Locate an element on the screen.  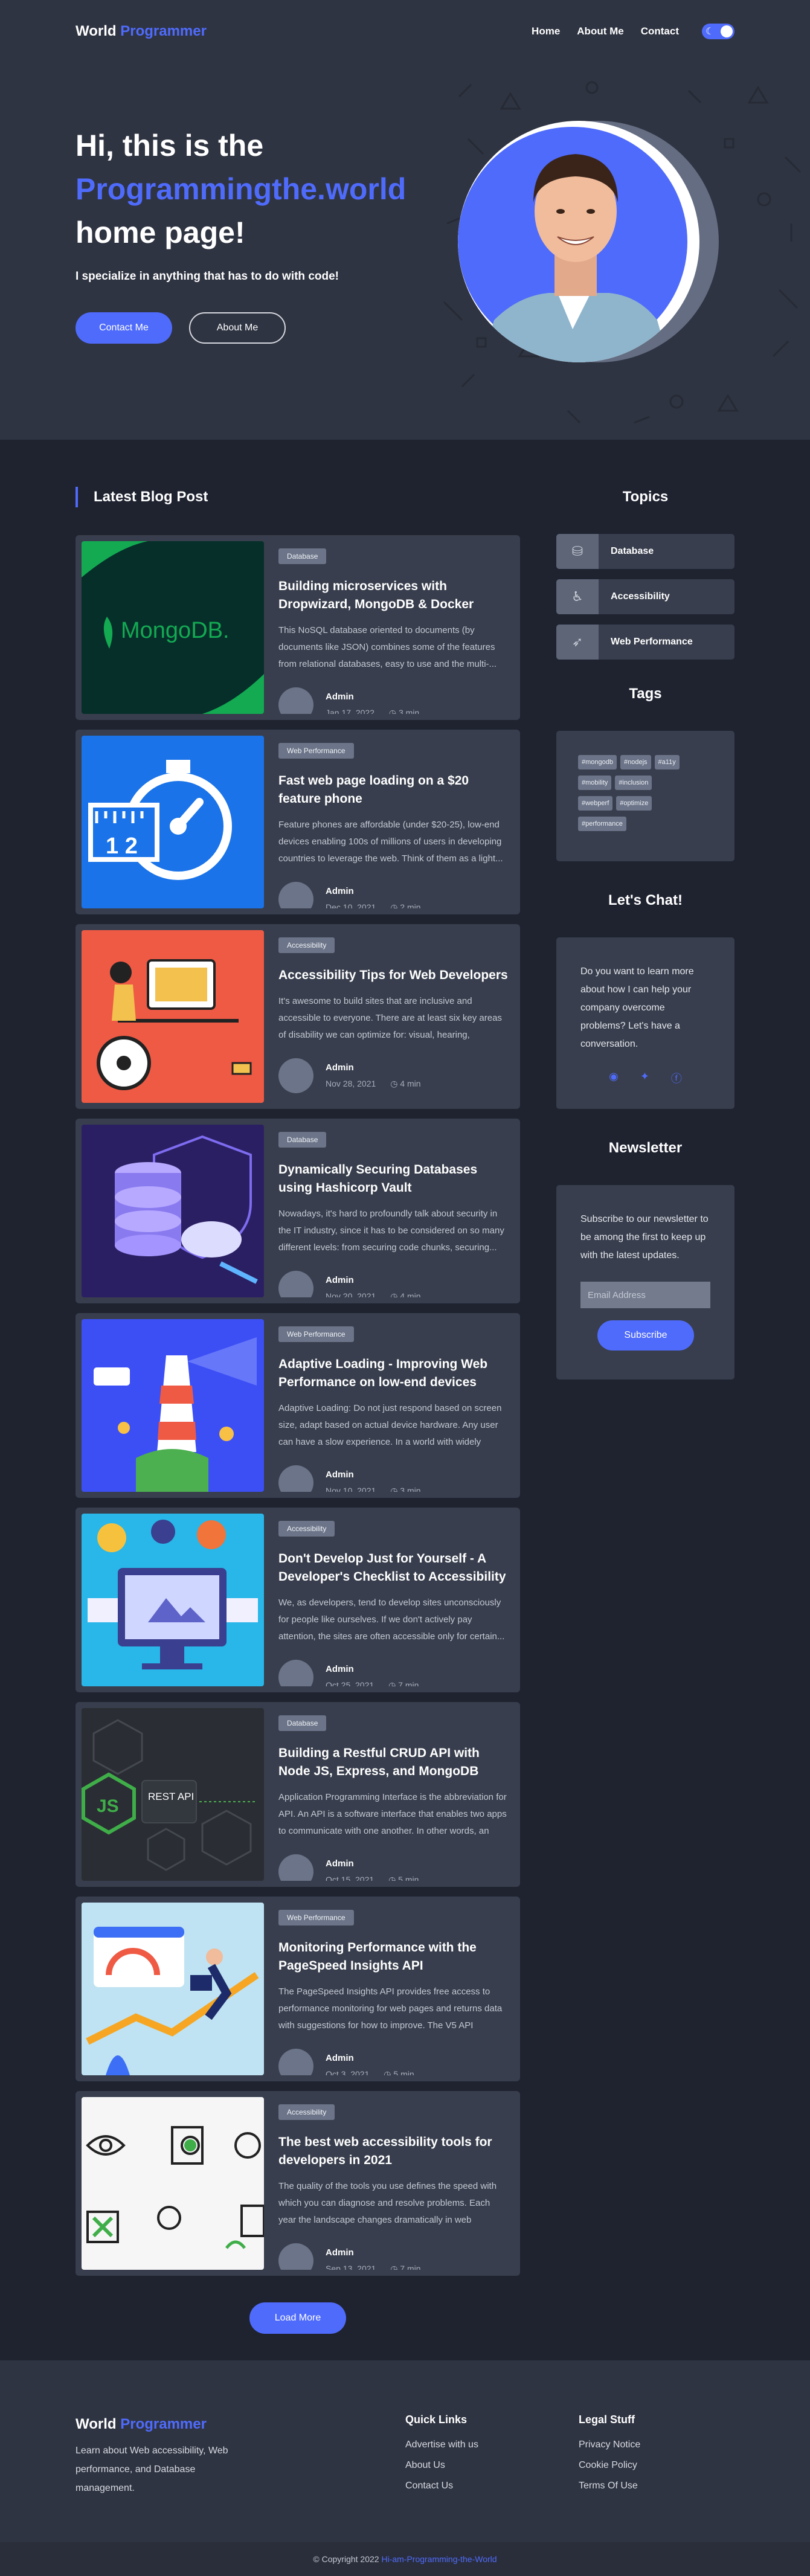
tag: #webperf is located at coordinates (595, 803).